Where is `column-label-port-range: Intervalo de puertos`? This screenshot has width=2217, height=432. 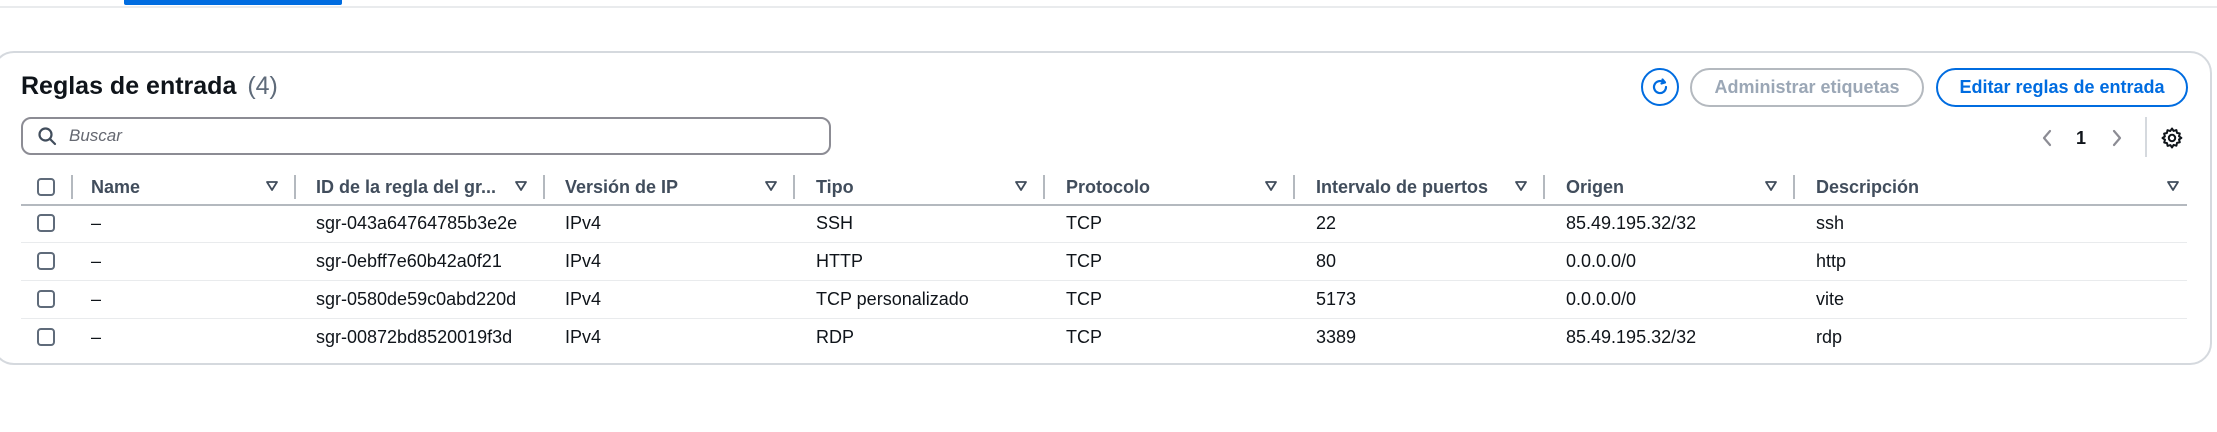 column-label-port-range: Intervalo de puertos is located at coordinates (1402, 186).